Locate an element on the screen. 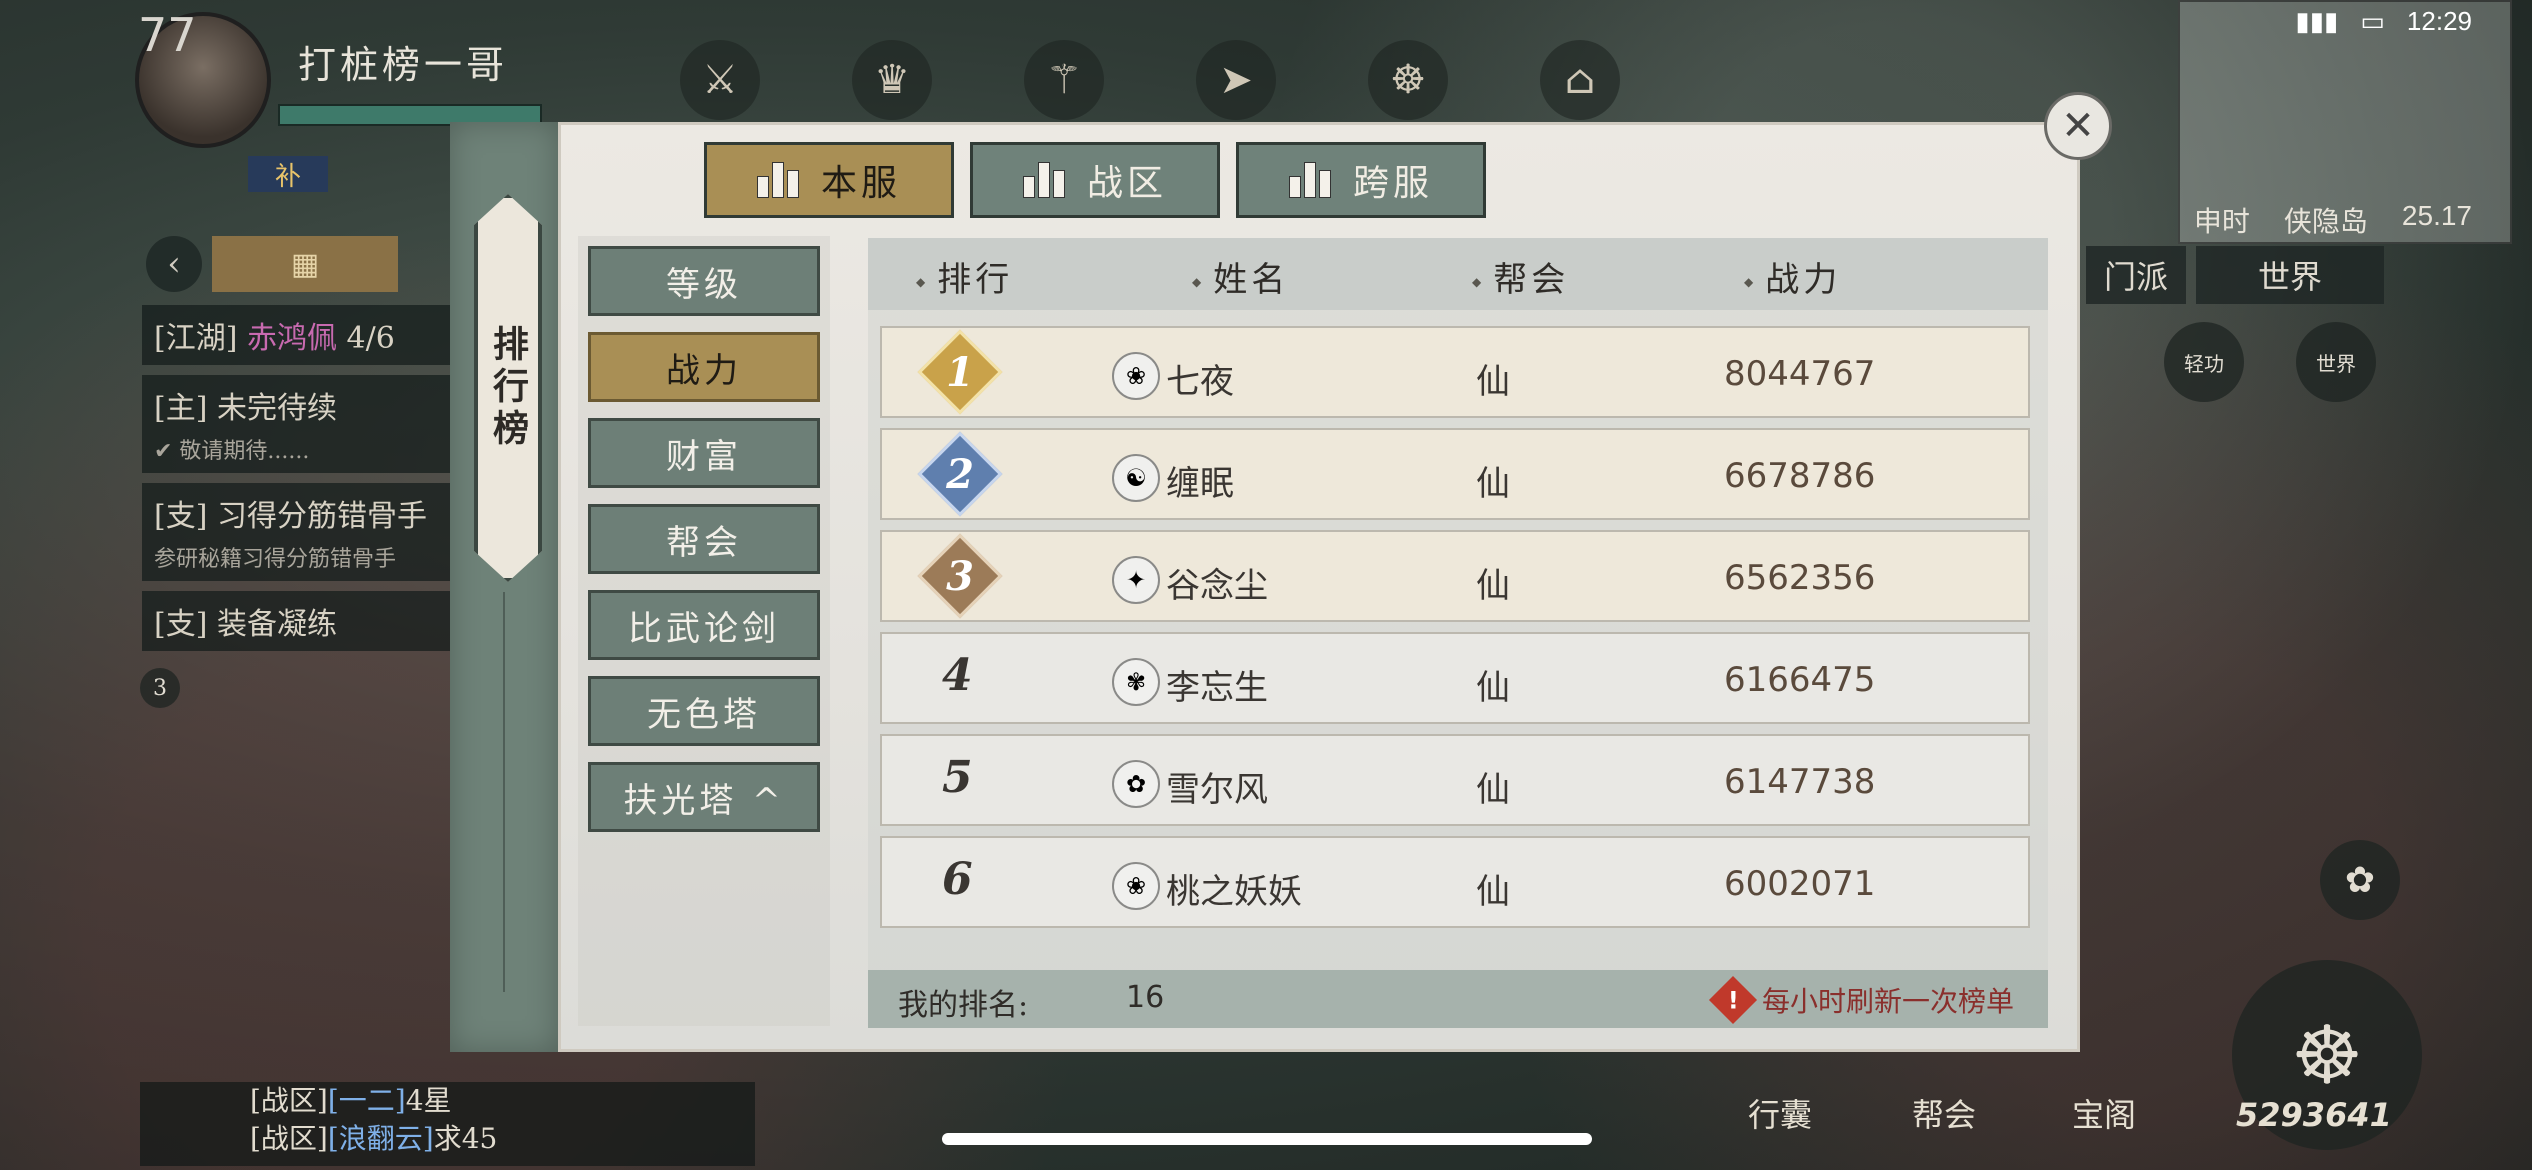 This screenshot has width=2532, height=1170. category-power: 战力 is located at coordinates (704, 367).